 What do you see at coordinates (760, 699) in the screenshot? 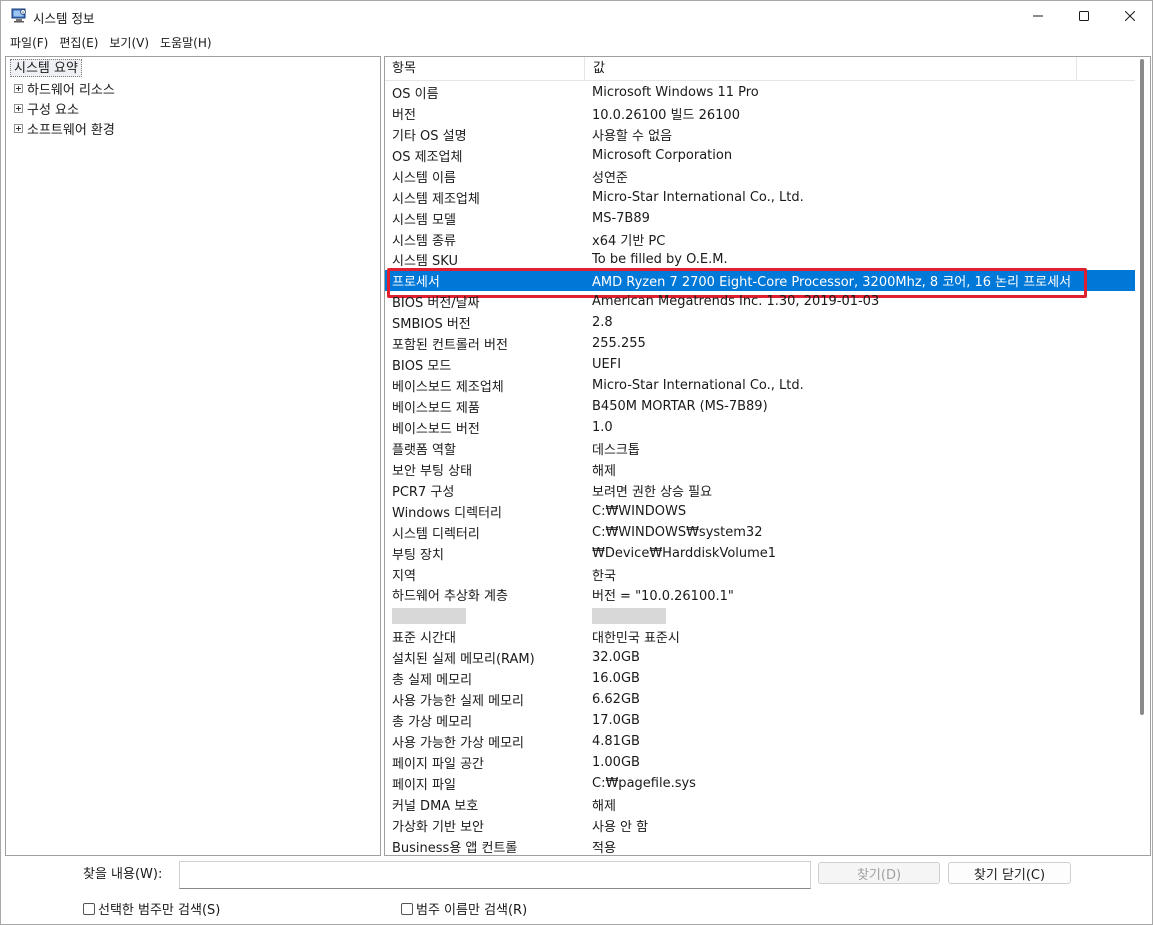
I see `table-row: 사용 가능한 실제 메모리 6.62GB` at bounding box center [760, 699].